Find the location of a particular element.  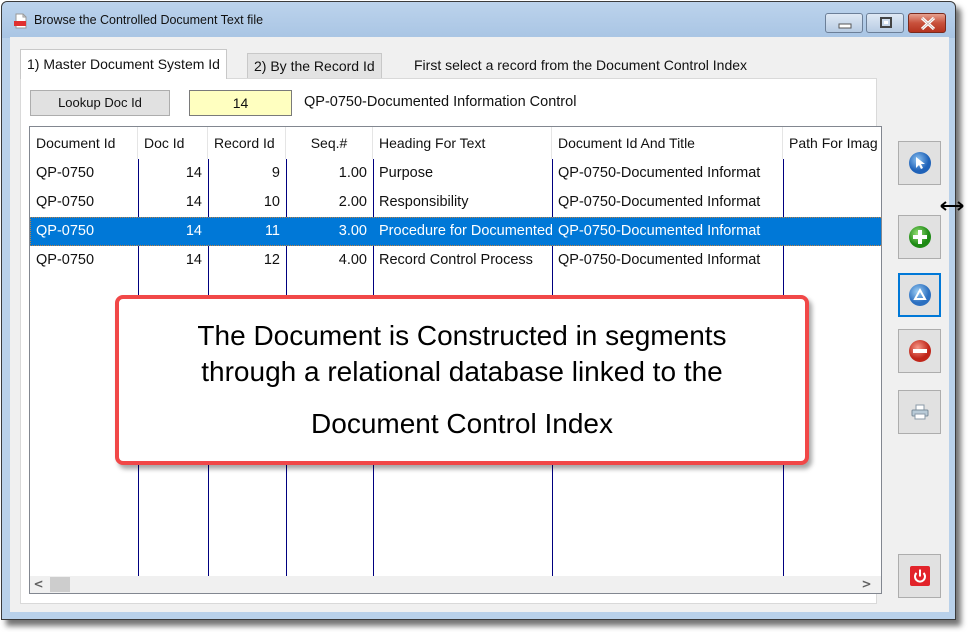

column-header-doc-id: Doc Id is located at coordinates (173, 143).